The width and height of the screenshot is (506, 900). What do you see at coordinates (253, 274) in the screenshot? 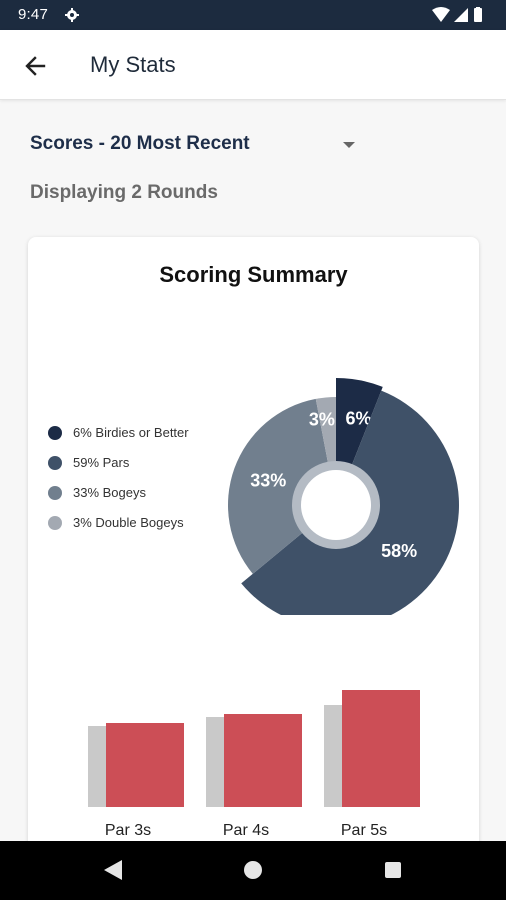
I see `card-title: Scoring Summary` at bounding box center [253, 274].